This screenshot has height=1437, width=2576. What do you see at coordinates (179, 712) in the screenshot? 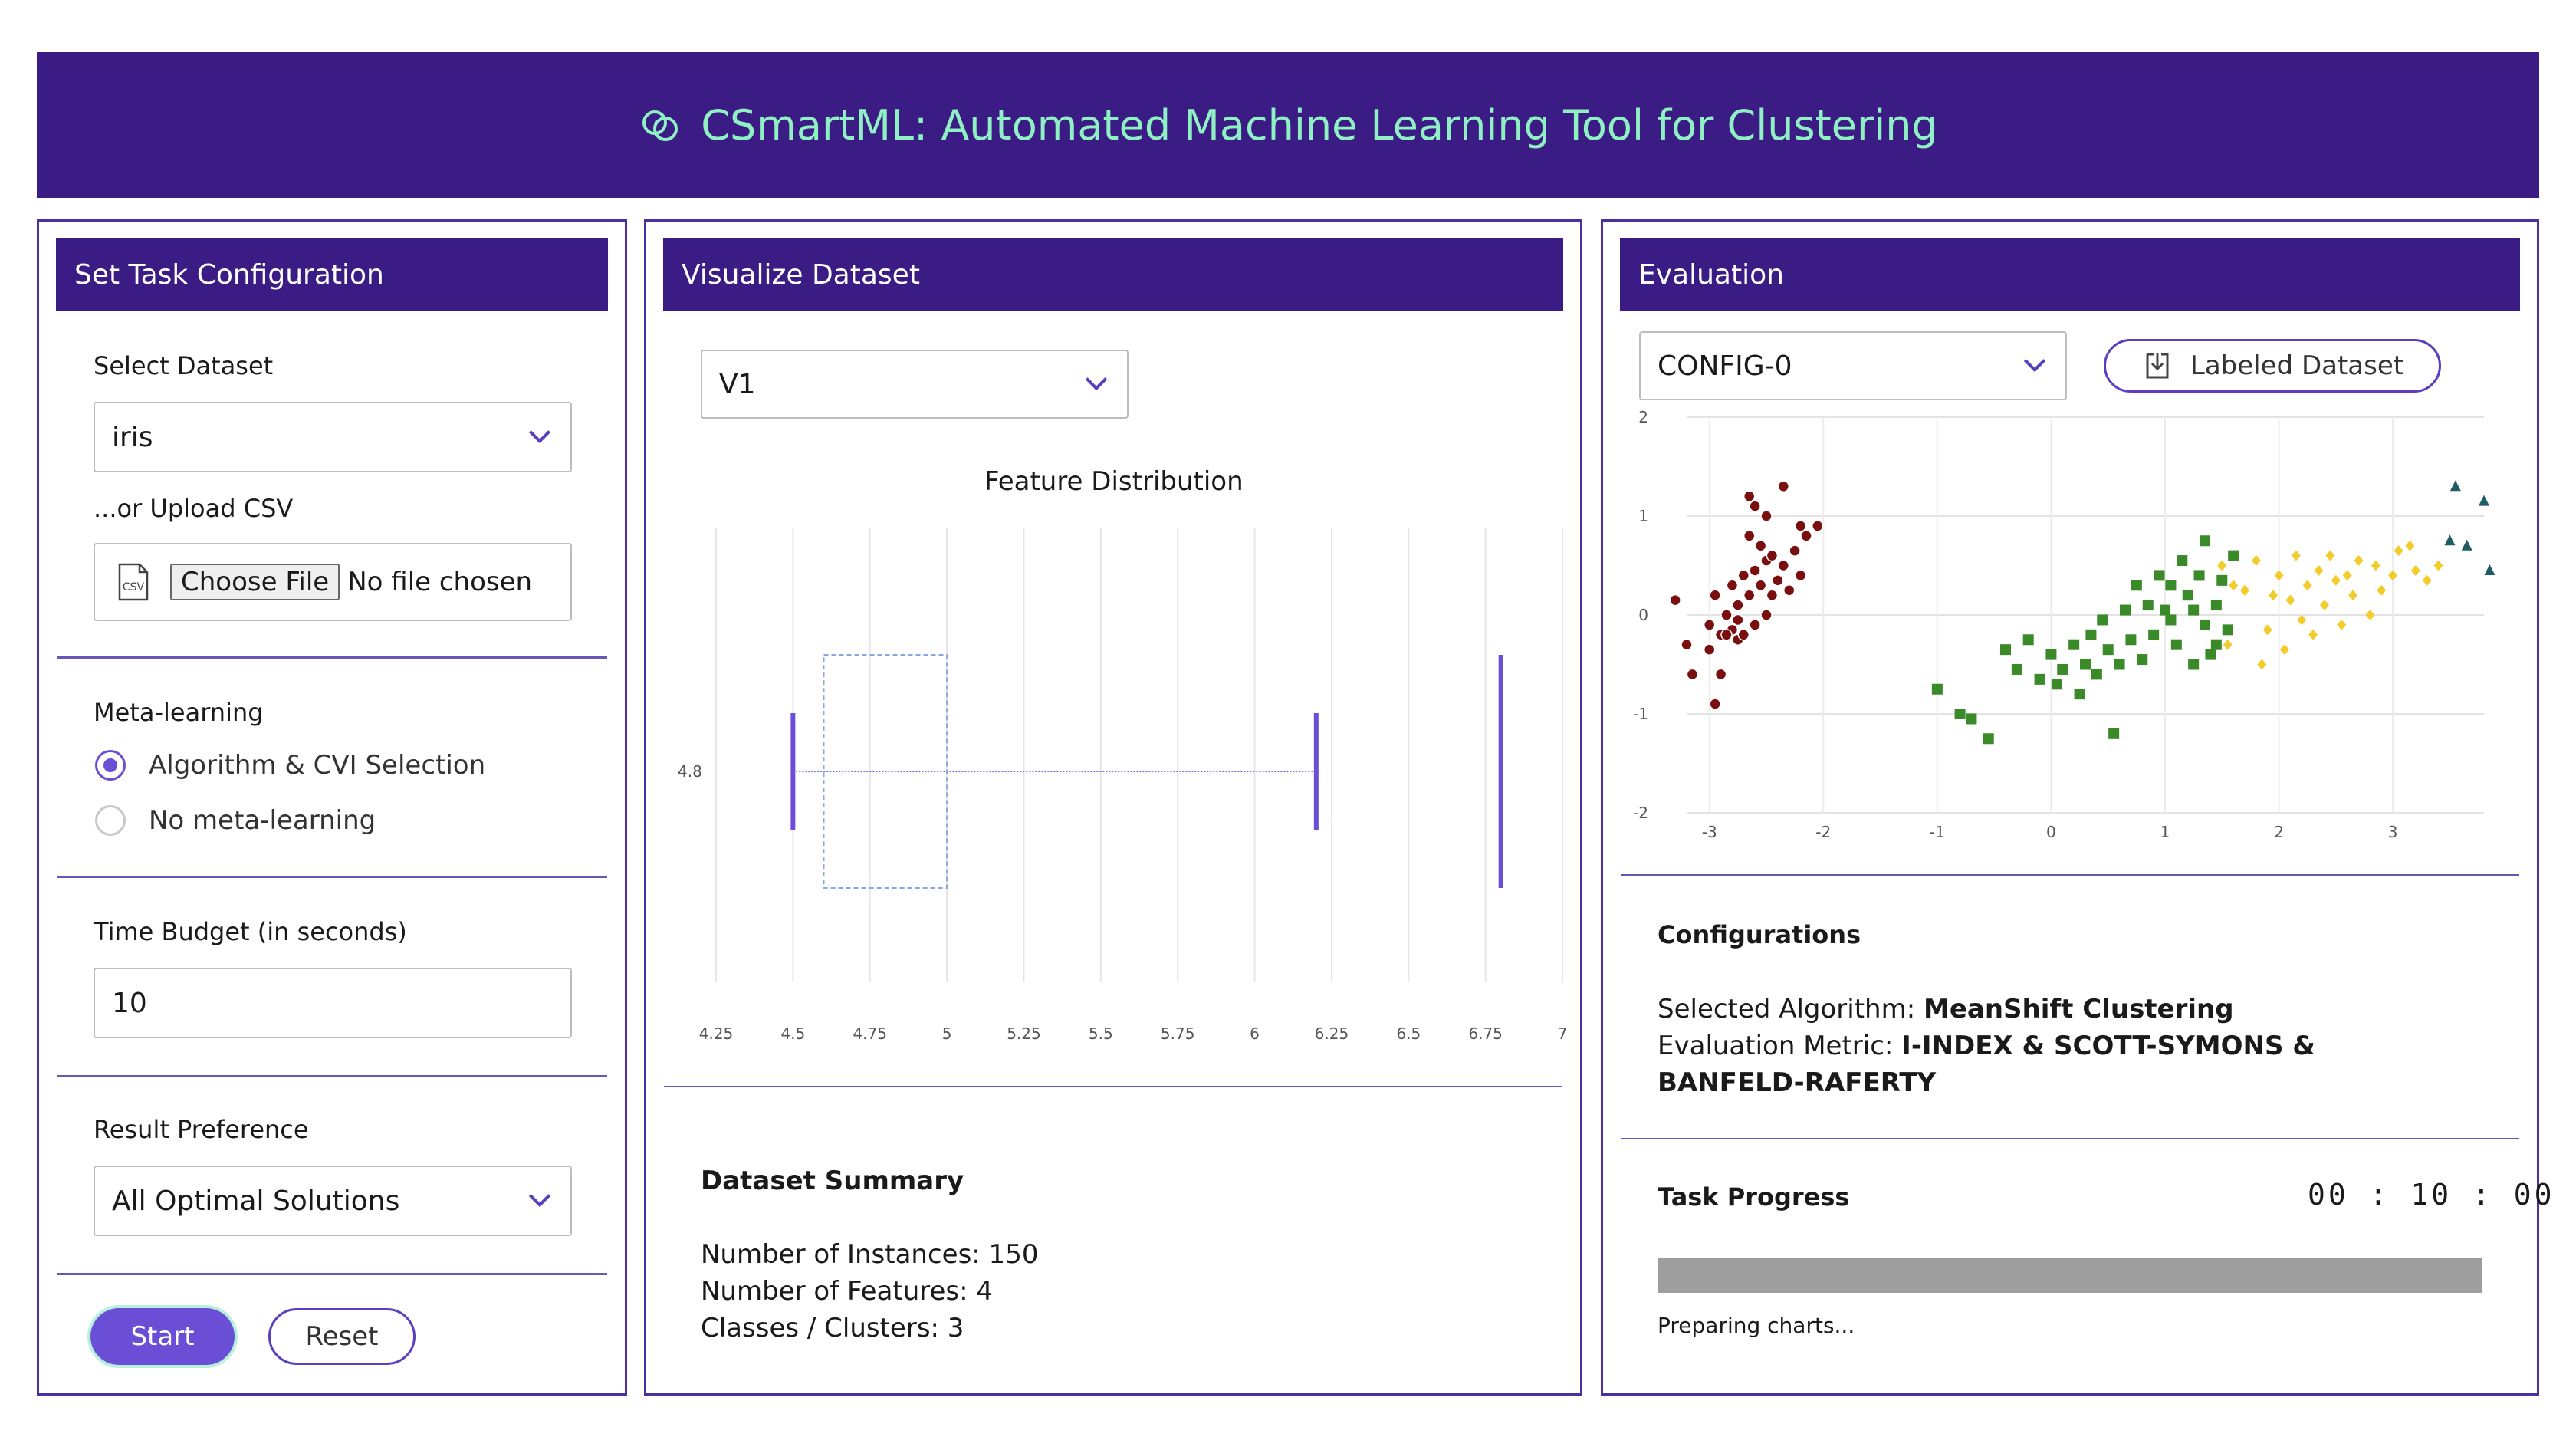
I see `meta-learning-label: Meta-learning` at bounding box center [179, 712].